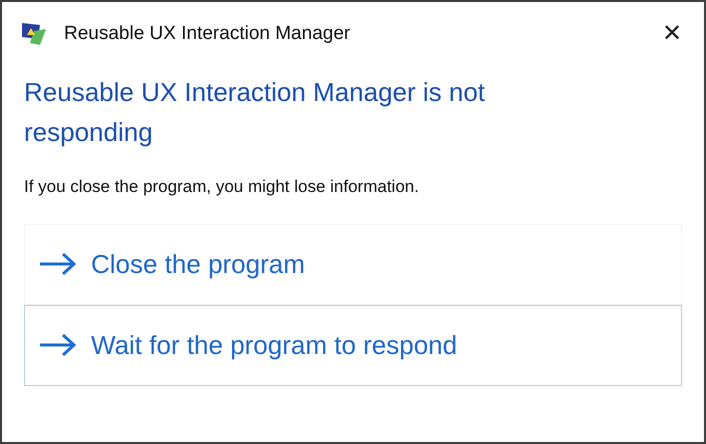  What do you see at coordinates (207, 34) in the screenshot?
I see `window-title: Reusable UX Interaction Manager` at bounding box center [207, 34].